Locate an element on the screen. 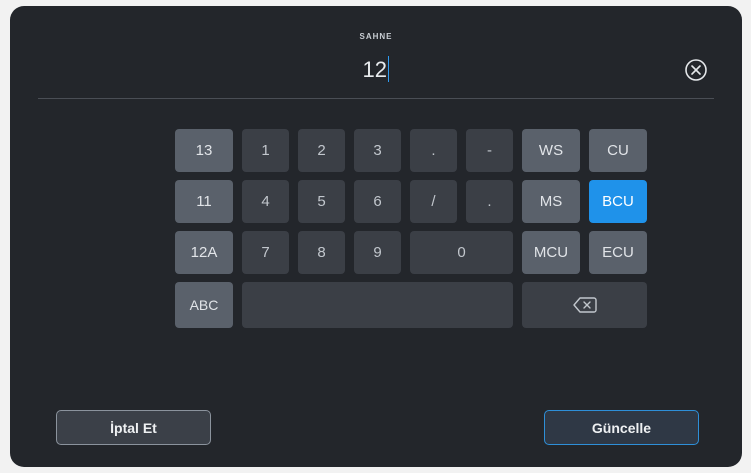 The width and height of the screenshot is (751, 473). backspace-key is located at coordinates (584, 305).